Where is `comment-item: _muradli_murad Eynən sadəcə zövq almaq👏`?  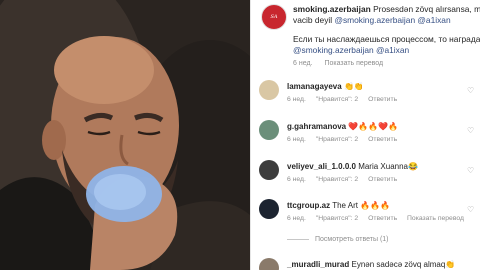
comment-item: _muradli_murad Eynən sadəcə zövq almaq👏 is located at coordinates (369, 264).